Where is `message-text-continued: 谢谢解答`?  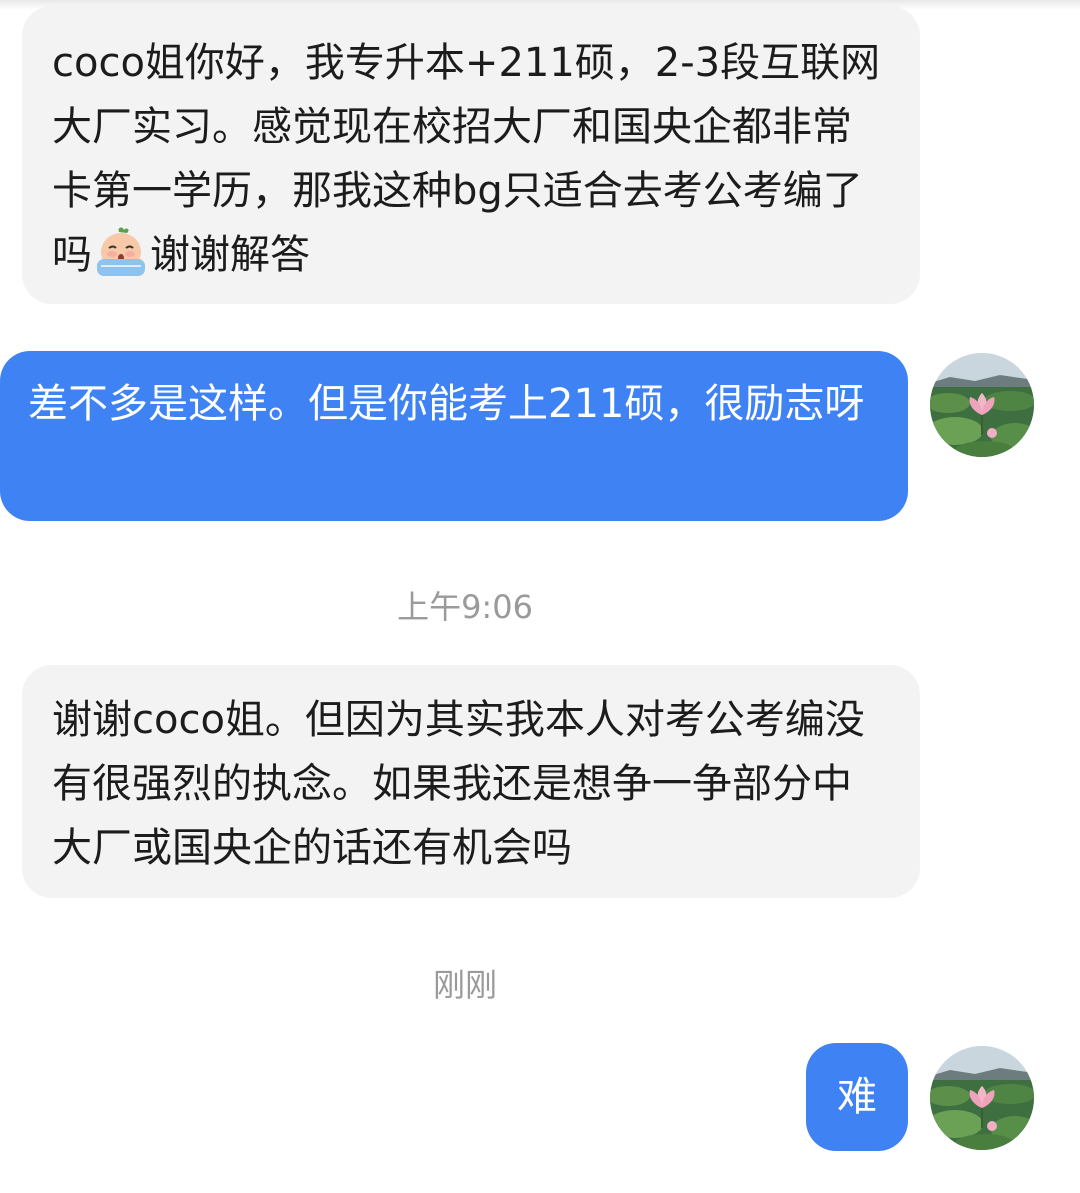 message-text-continued: 谢谢解答 is located at coordinates (230, 255).